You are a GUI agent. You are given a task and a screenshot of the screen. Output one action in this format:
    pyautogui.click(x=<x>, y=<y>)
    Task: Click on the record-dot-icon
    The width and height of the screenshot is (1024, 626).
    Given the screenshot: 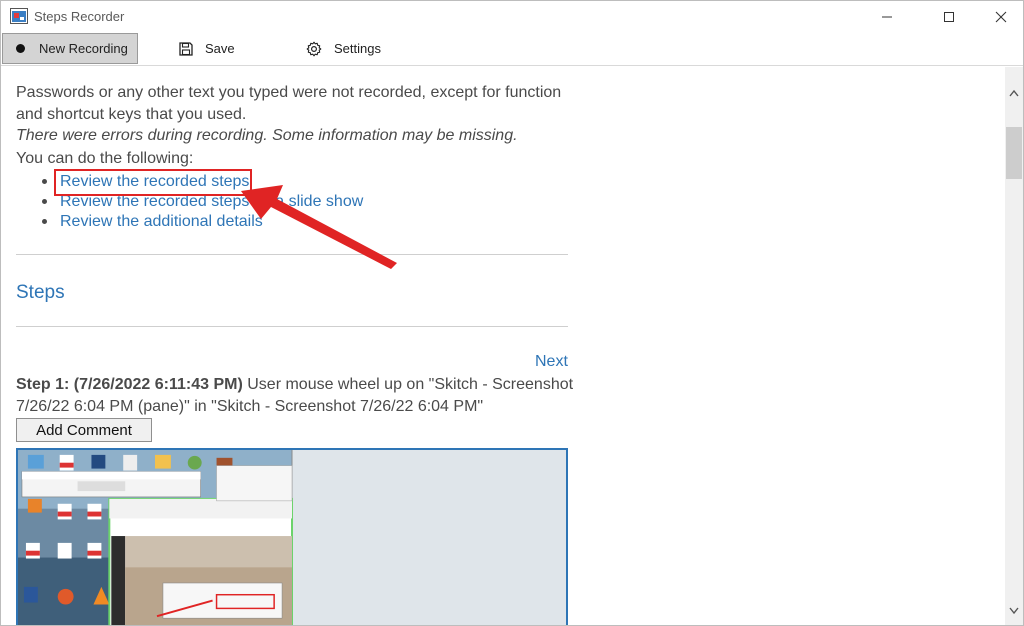 What is the action you would take?
    pyautogui.click(x=20, y=48)
    